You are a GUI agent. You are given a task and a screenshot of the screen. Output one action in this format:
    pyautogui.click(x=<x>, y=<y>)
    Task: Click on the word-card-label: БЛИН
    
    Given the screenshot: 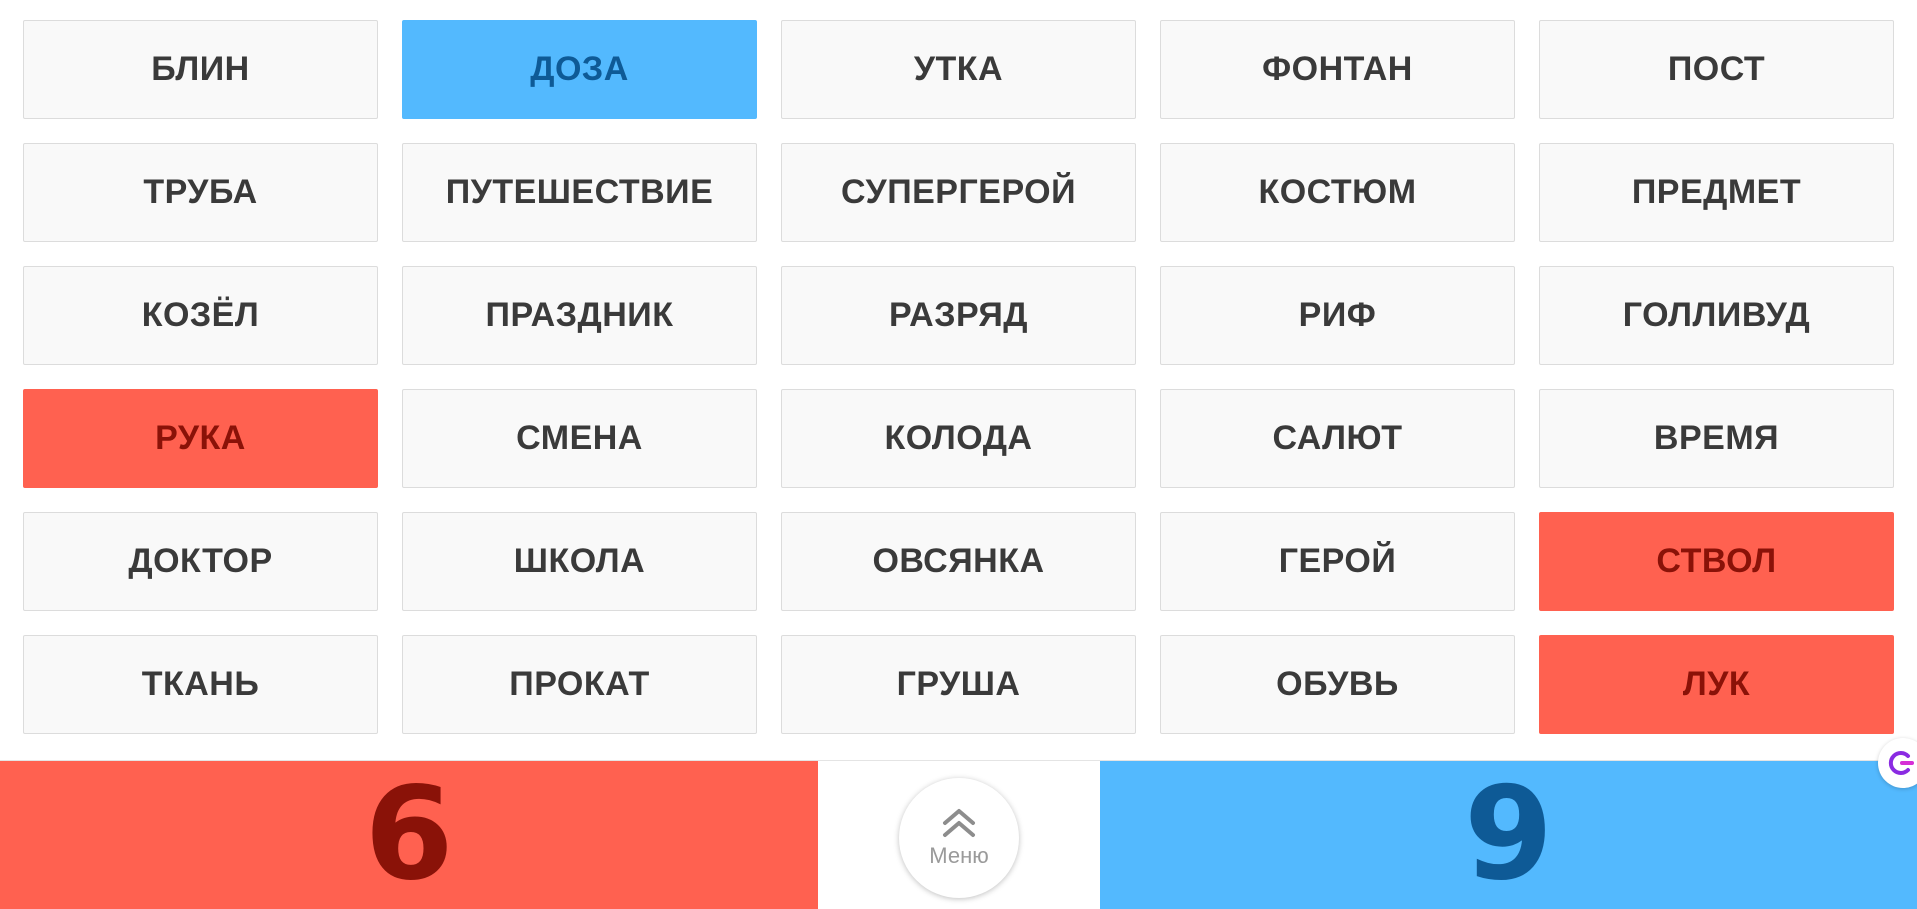 What is the action you would take?
    pyautogui.click(x=200, y=69)
    